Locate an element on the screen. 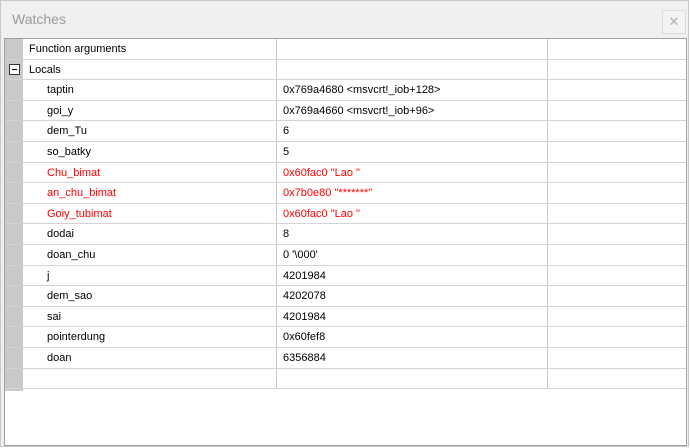 This screenshot has width=690, height=448. watch-name: dodai is located at coordinates (150, 234).